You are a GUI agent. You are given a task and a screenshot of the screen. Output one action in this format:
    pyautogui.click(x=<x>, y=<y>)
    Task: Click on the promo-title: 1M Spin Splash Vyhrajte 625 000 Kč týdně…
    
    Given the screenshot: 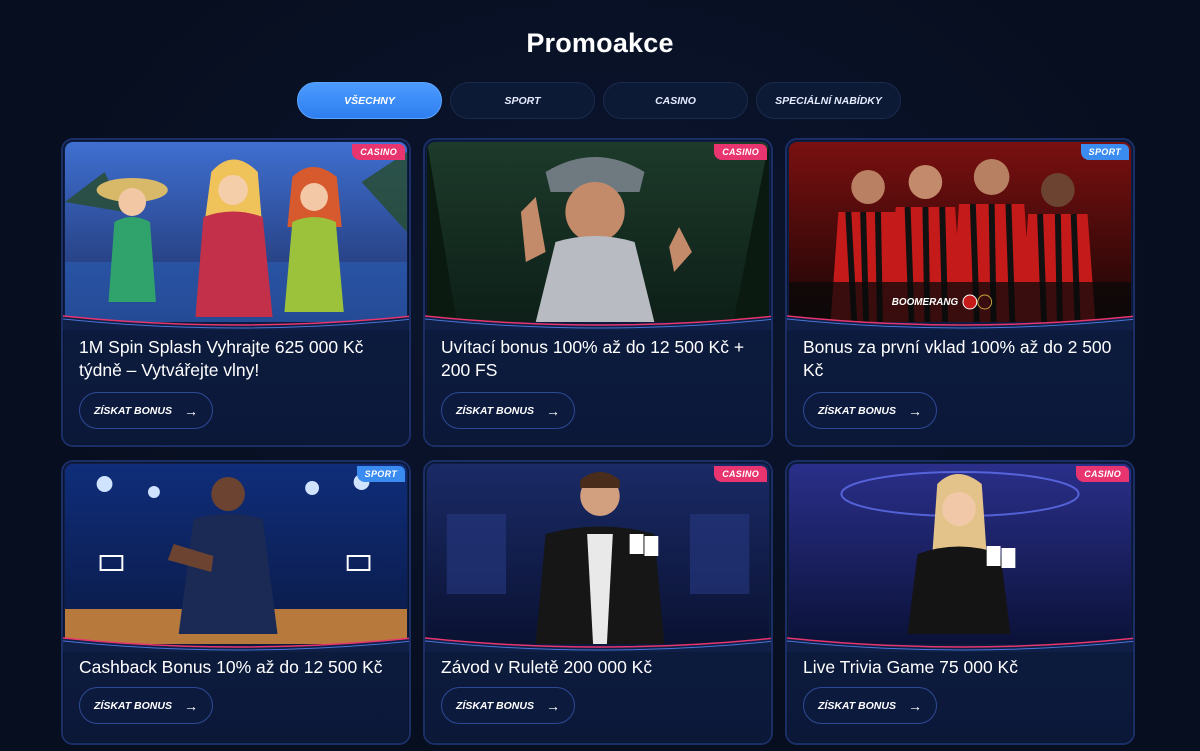 What is the action you would take?
    pyautogui.click(x=221, y=358)
    